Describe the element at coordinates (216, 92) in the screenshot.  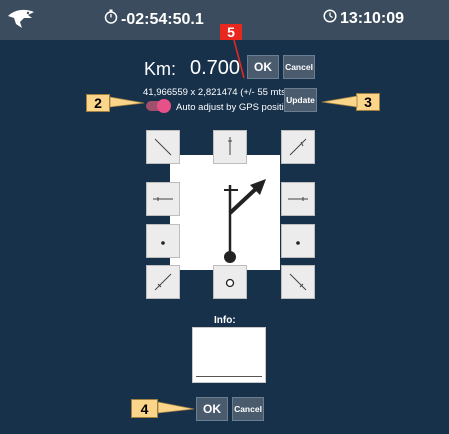
I see `gps-coordinates: 41,966559 x 2,821474 (+/- 55 mts)` at that location.